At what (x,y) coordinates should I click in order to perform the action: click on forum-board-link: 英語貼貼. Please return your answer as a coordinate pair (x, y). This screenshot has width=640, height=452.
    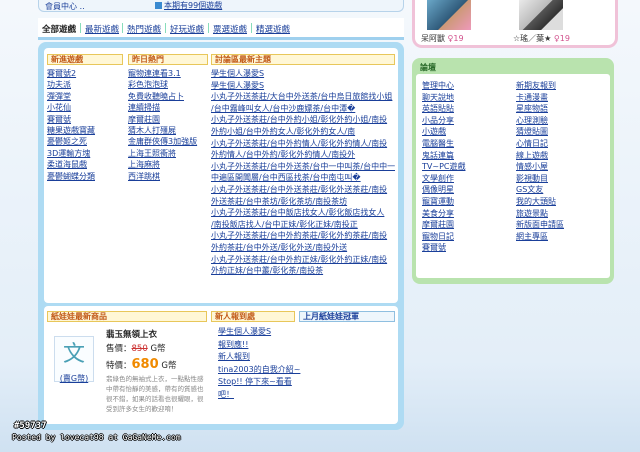
    Looking at the image, I should click on (443, 109).